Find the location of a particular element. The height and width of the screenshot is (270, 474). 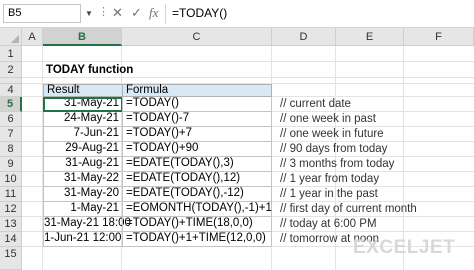

row-header-13: 13 is located at coordinates (11, 224).